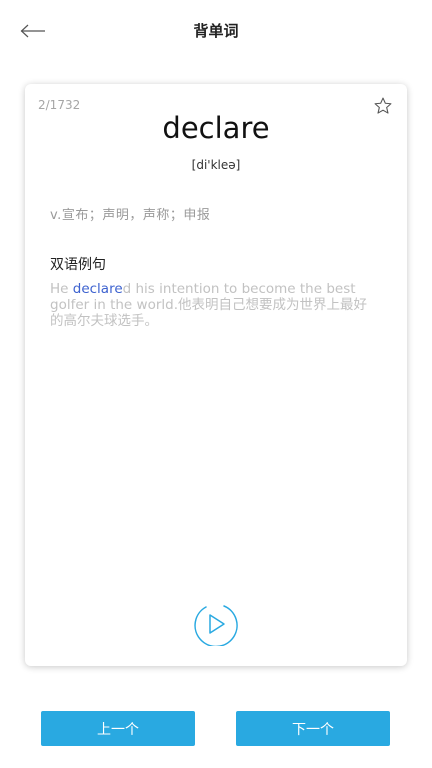  I want to click on example-highlight-word: declare, so click(97, 289).